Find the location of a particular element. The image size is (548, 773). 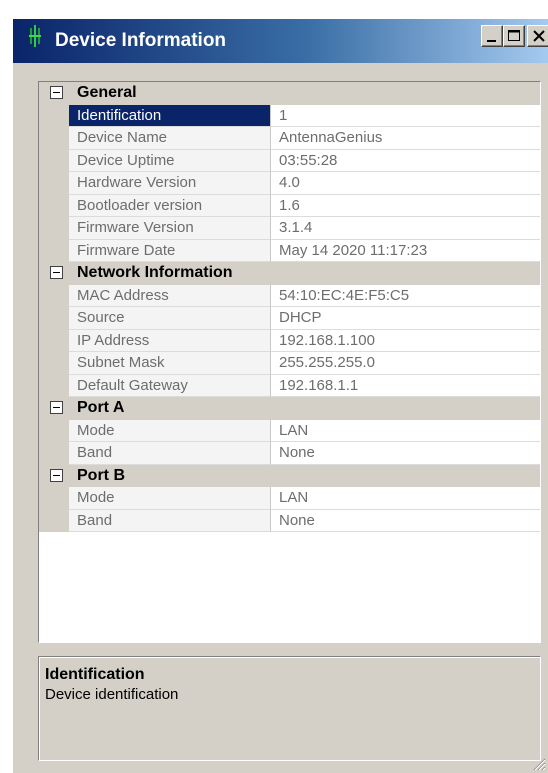

property-value: 192.168.1.1 is located at coordinates (405, 385).